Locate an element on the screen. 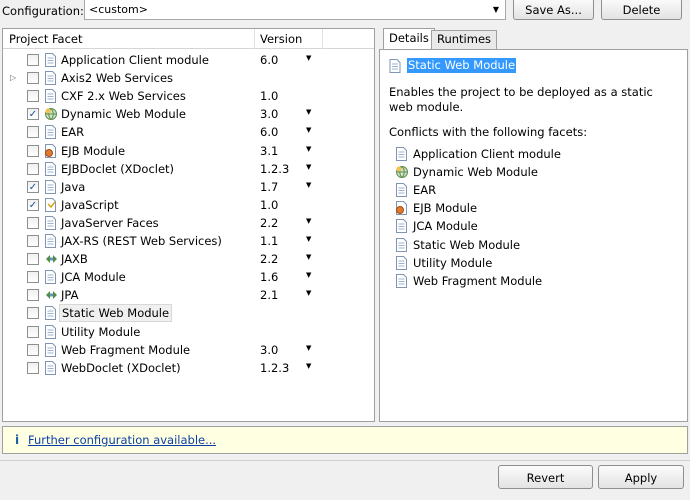  table-row: Application Client module 6.0 ▼ is located at coordinates (188, 60).